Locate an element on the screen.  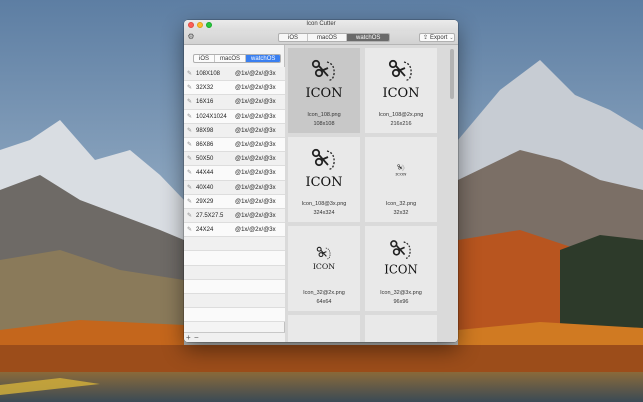
export-label: Export is located at coordinates (439, 37).